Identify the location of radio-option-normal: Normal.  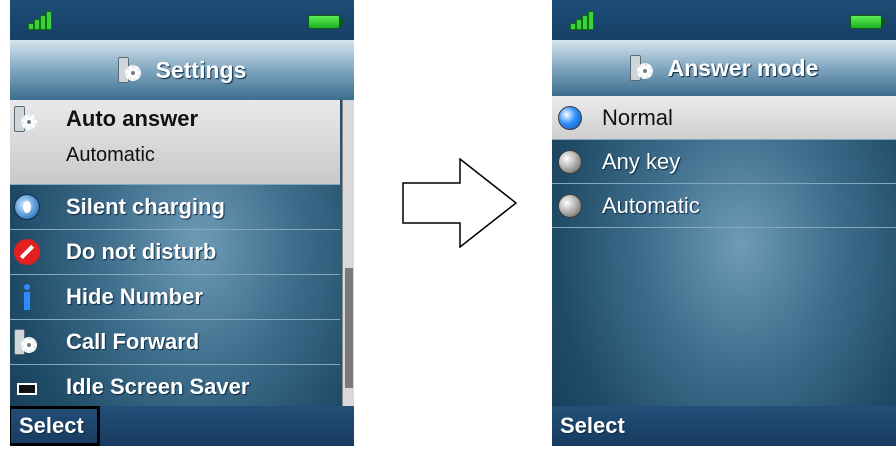
(724, 118).